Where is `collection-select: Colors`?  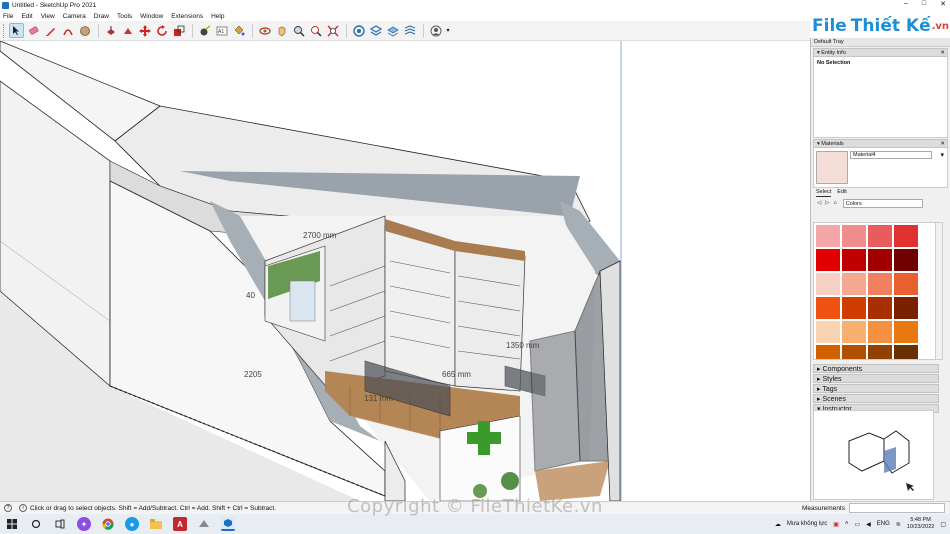 collection-select: Colors is located at coordinates (882, 203).